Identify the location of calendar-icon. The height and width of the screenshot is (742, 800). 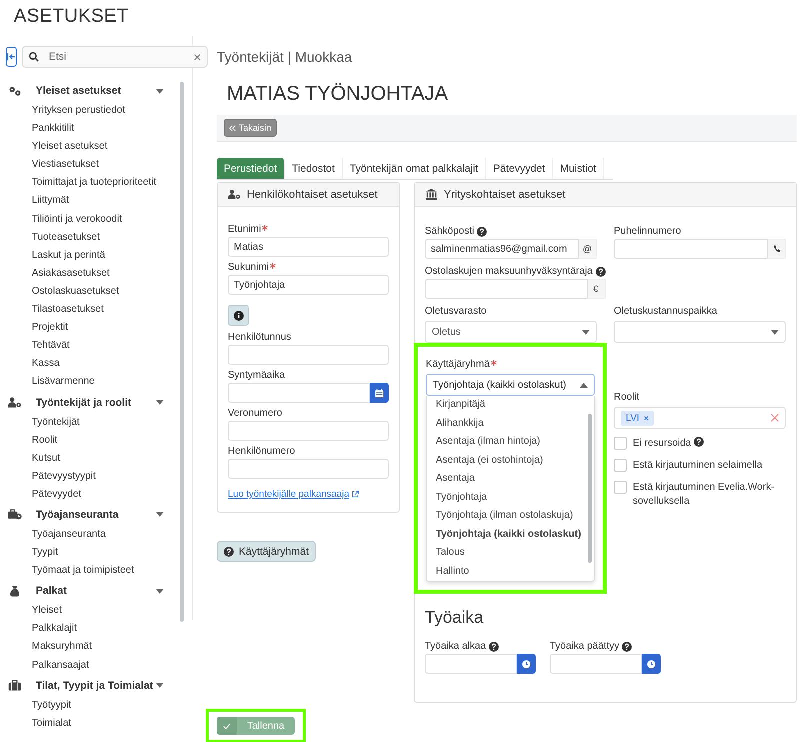
(379, 393).